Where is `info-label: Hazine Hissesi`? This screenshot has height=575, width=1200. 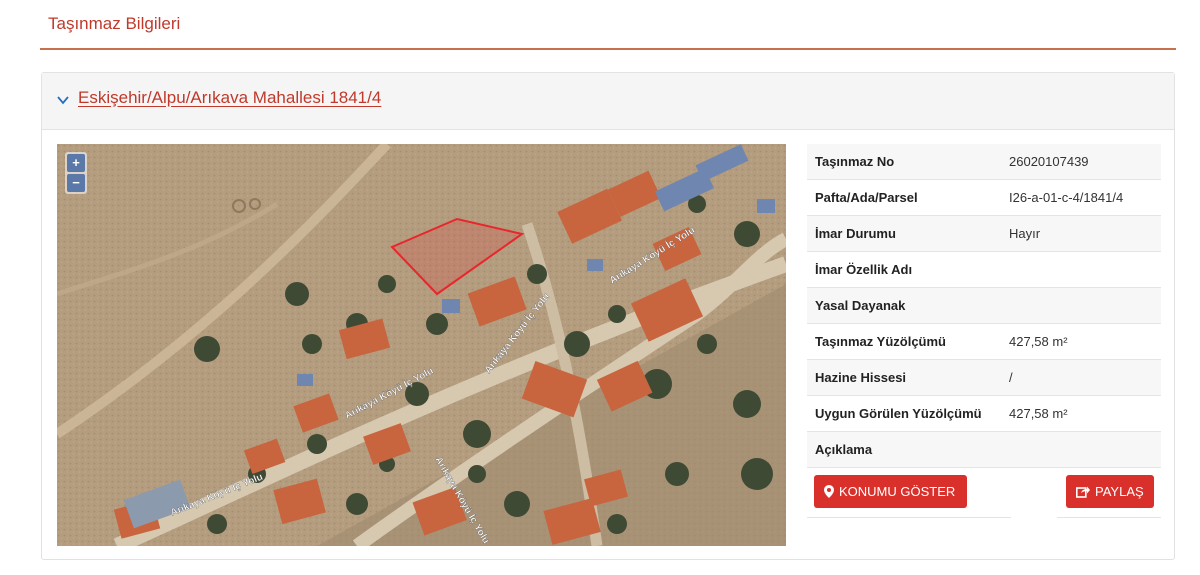
info-label: Hazine Hissesi is located at coordinates (861, 377).